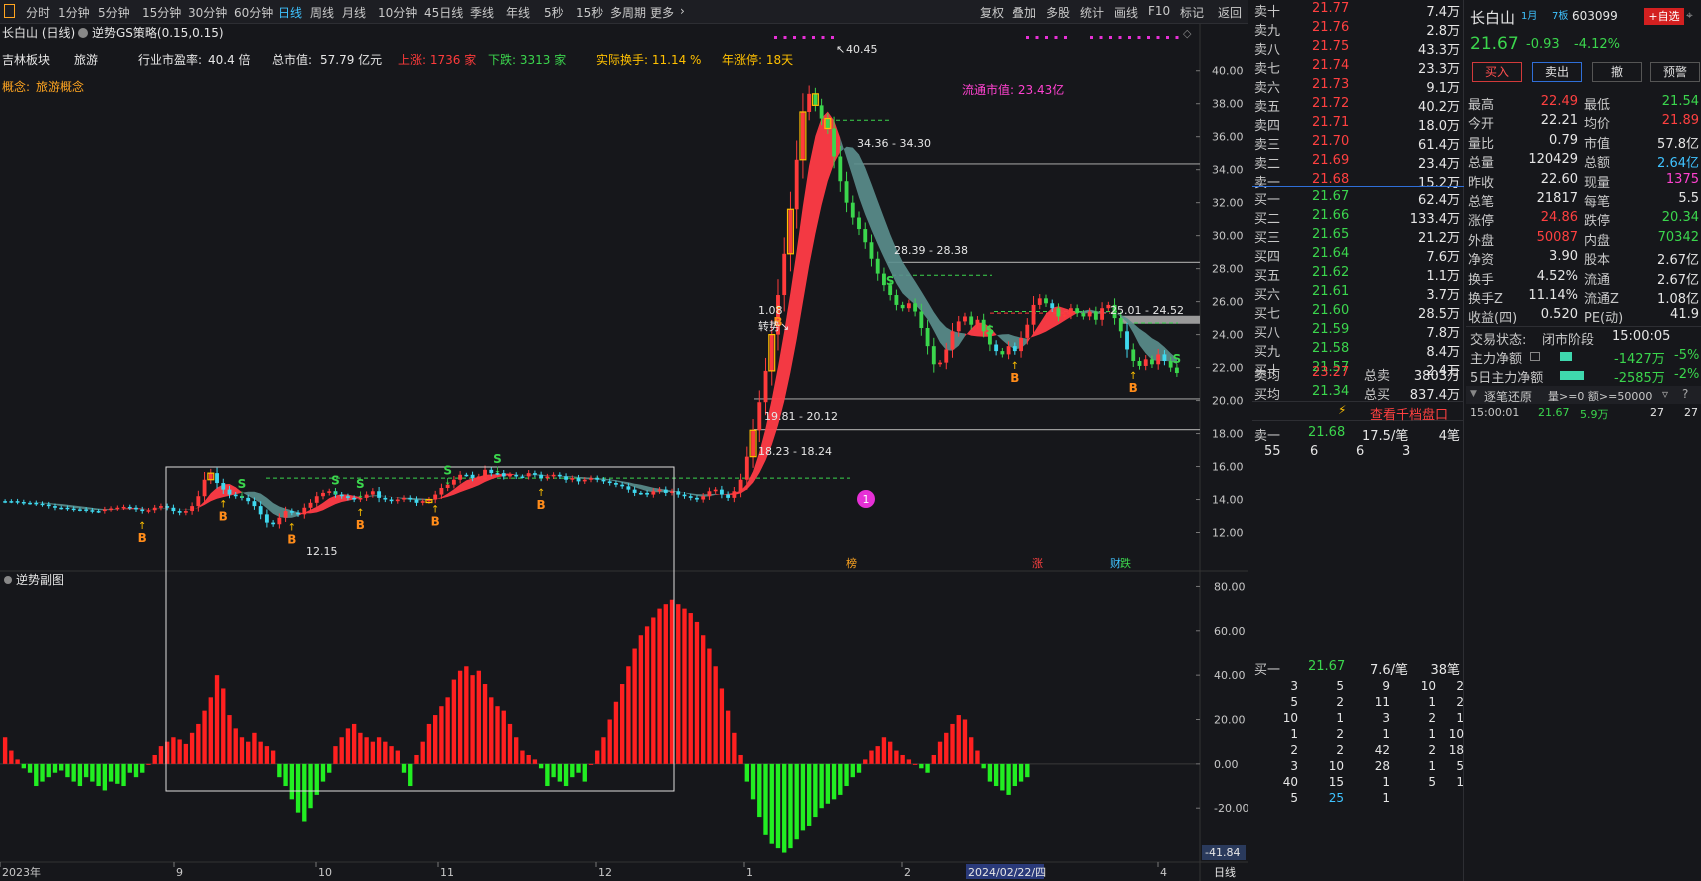 Image resolution: width=1701 pixels, height=881 pixels. I want to click on bid-row: 买八 21.59 7.8万, so click(1358, 331).